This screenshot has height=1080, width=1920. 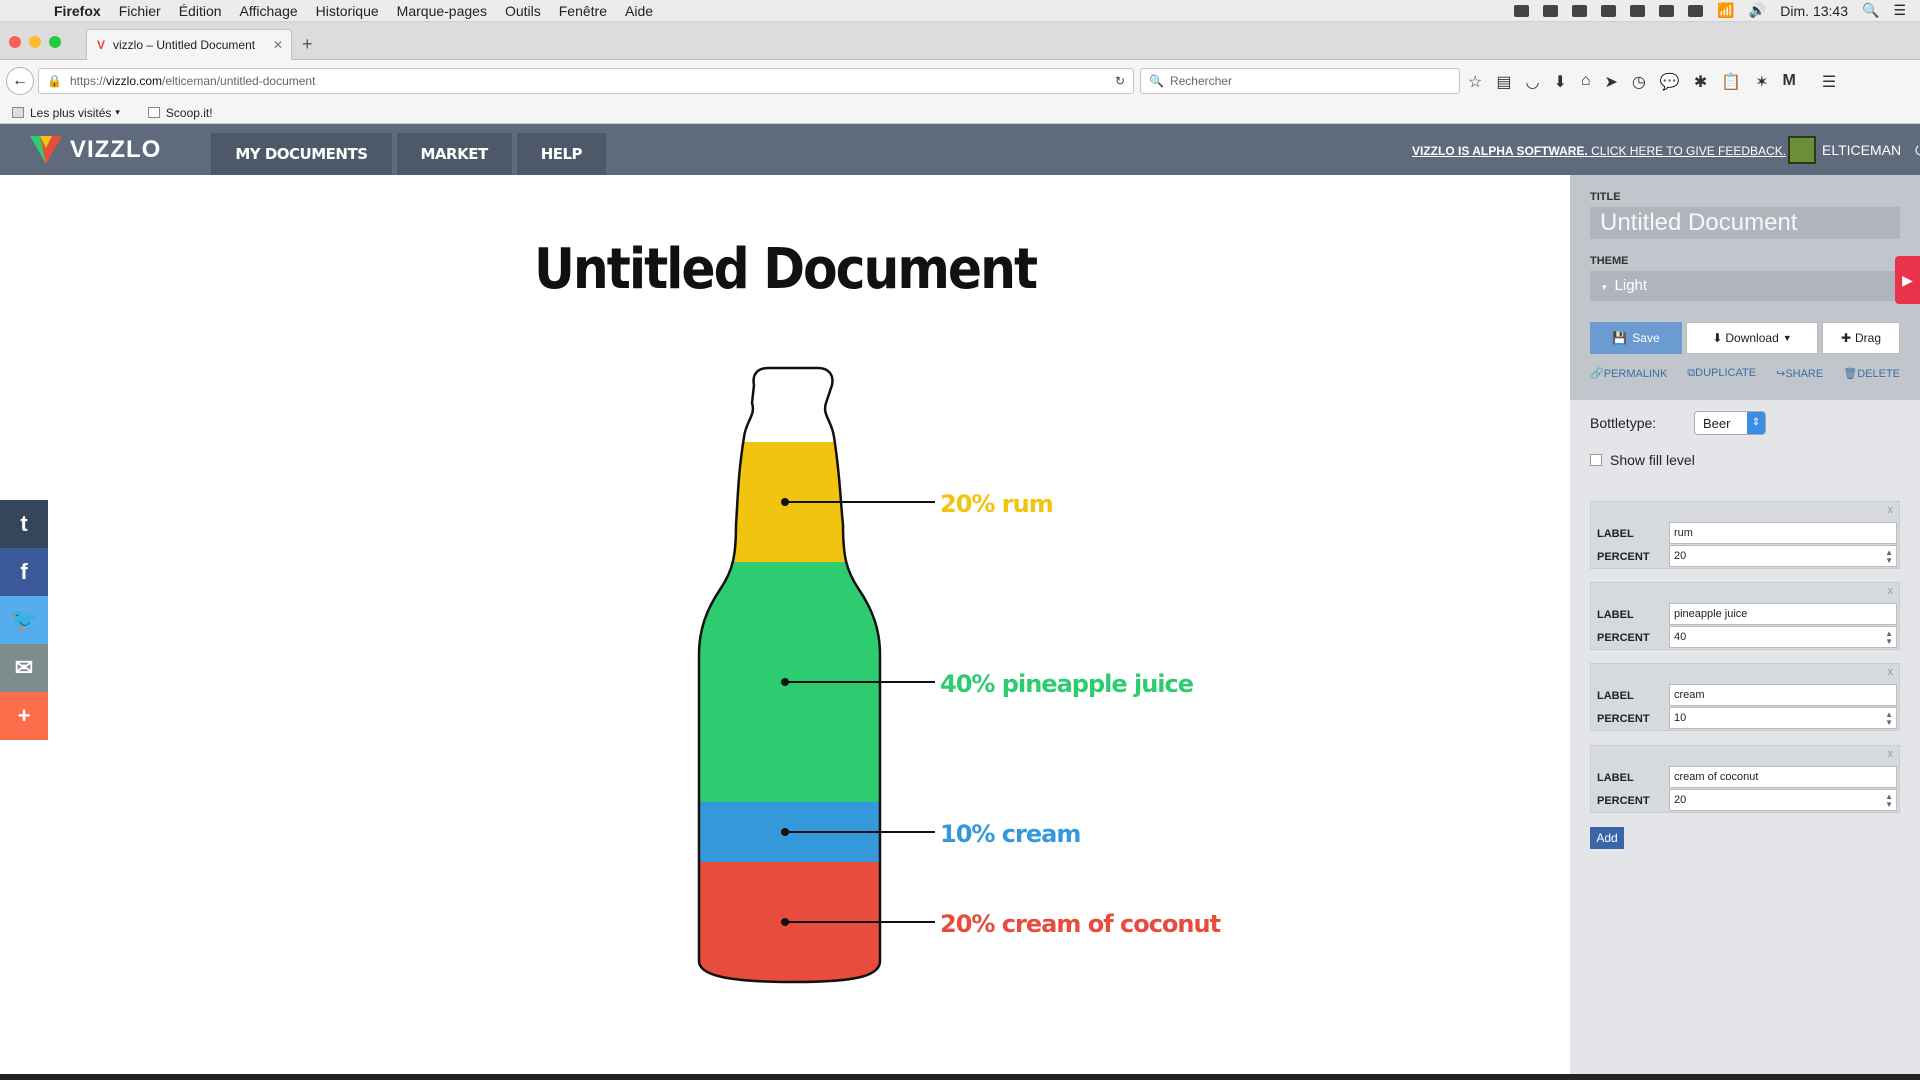 I want to click on ingredient-label-input: pineapple juice, so click(x=1783, y=614).